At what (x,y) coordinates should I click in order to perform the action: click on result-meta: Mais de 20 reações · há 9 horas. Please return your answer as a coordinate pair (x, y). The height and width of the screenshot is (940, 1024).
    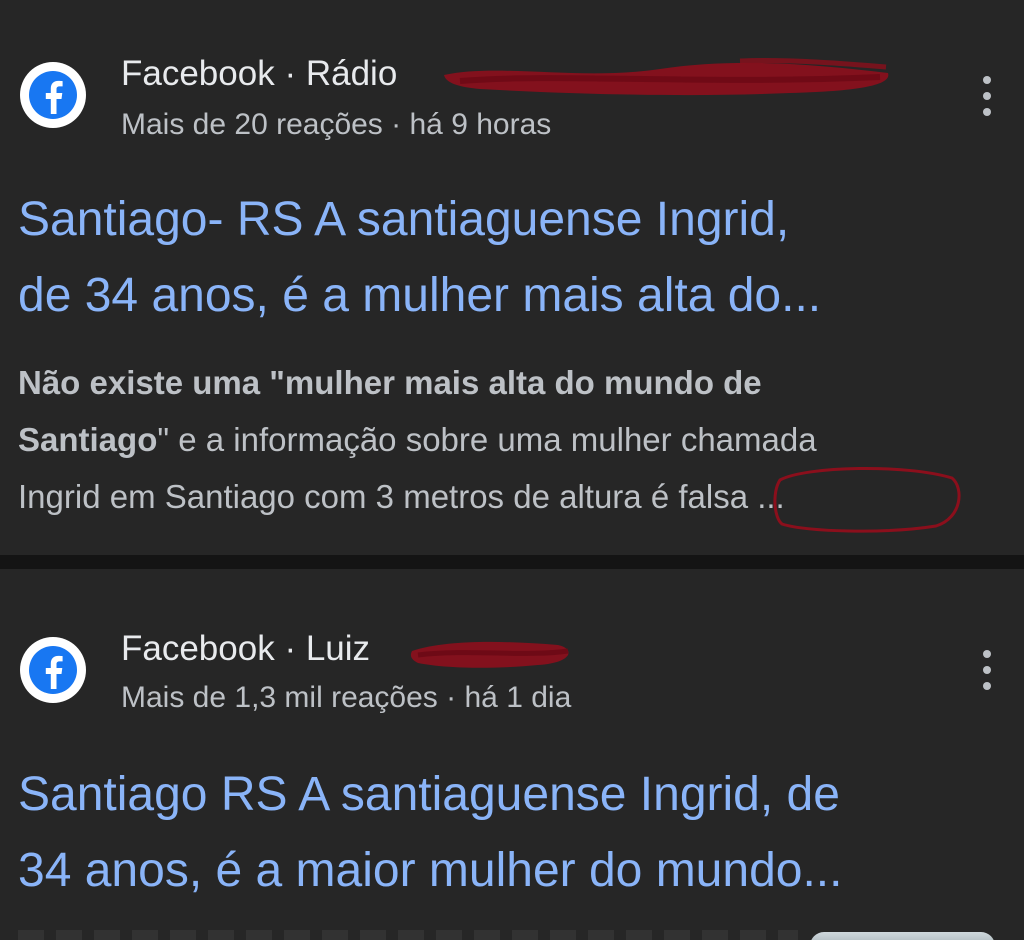
    Looking at the image, I should click on (336, 125).